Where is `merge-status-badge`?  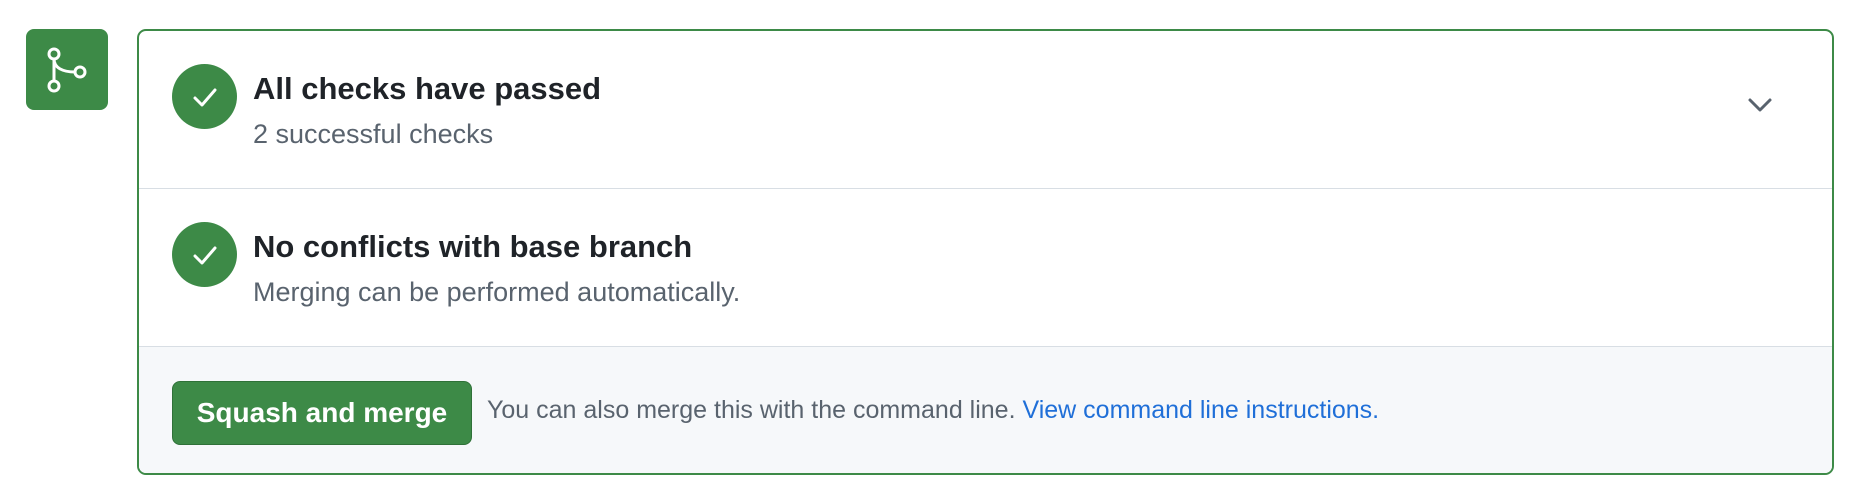 merge-status-badge is located at coordinates (67, 69).